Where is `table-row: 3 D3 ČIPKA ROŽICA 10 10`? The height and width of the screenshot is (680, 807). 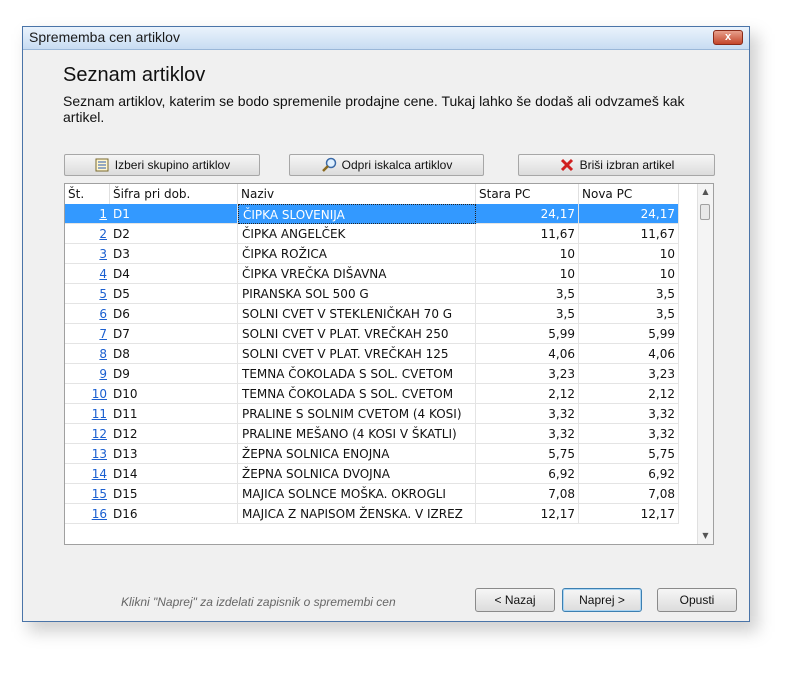 table-row: 3 D3 ČIPKA ROŽICA 10 10 is located at coordinates (382, 254).